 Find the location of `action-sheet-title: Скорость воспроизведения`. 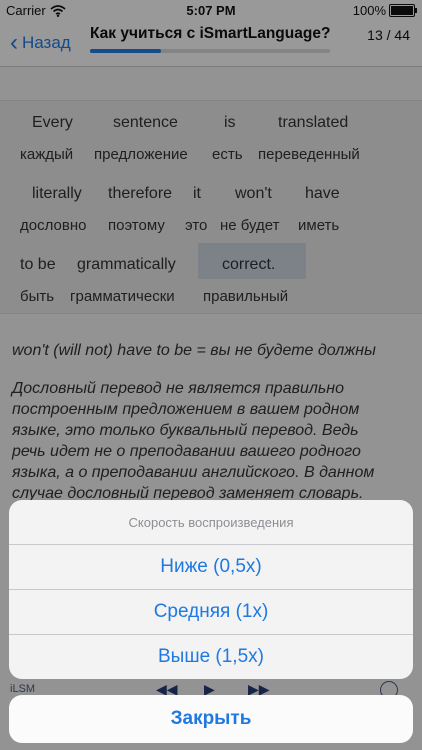

action-sheet-title: Скорость воспроизведения is located at coordinates (211, 522).